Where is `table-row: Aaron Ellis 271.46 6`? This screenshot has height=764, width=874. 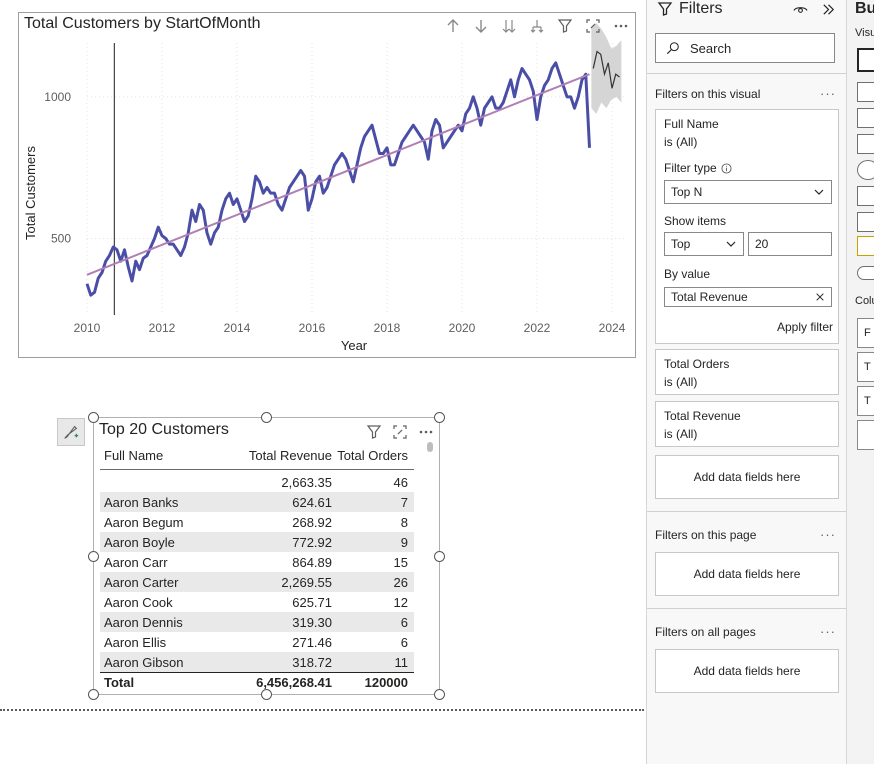
table-row: Aaron Ellis 271.46 6 is located at coordinates (257, 642).